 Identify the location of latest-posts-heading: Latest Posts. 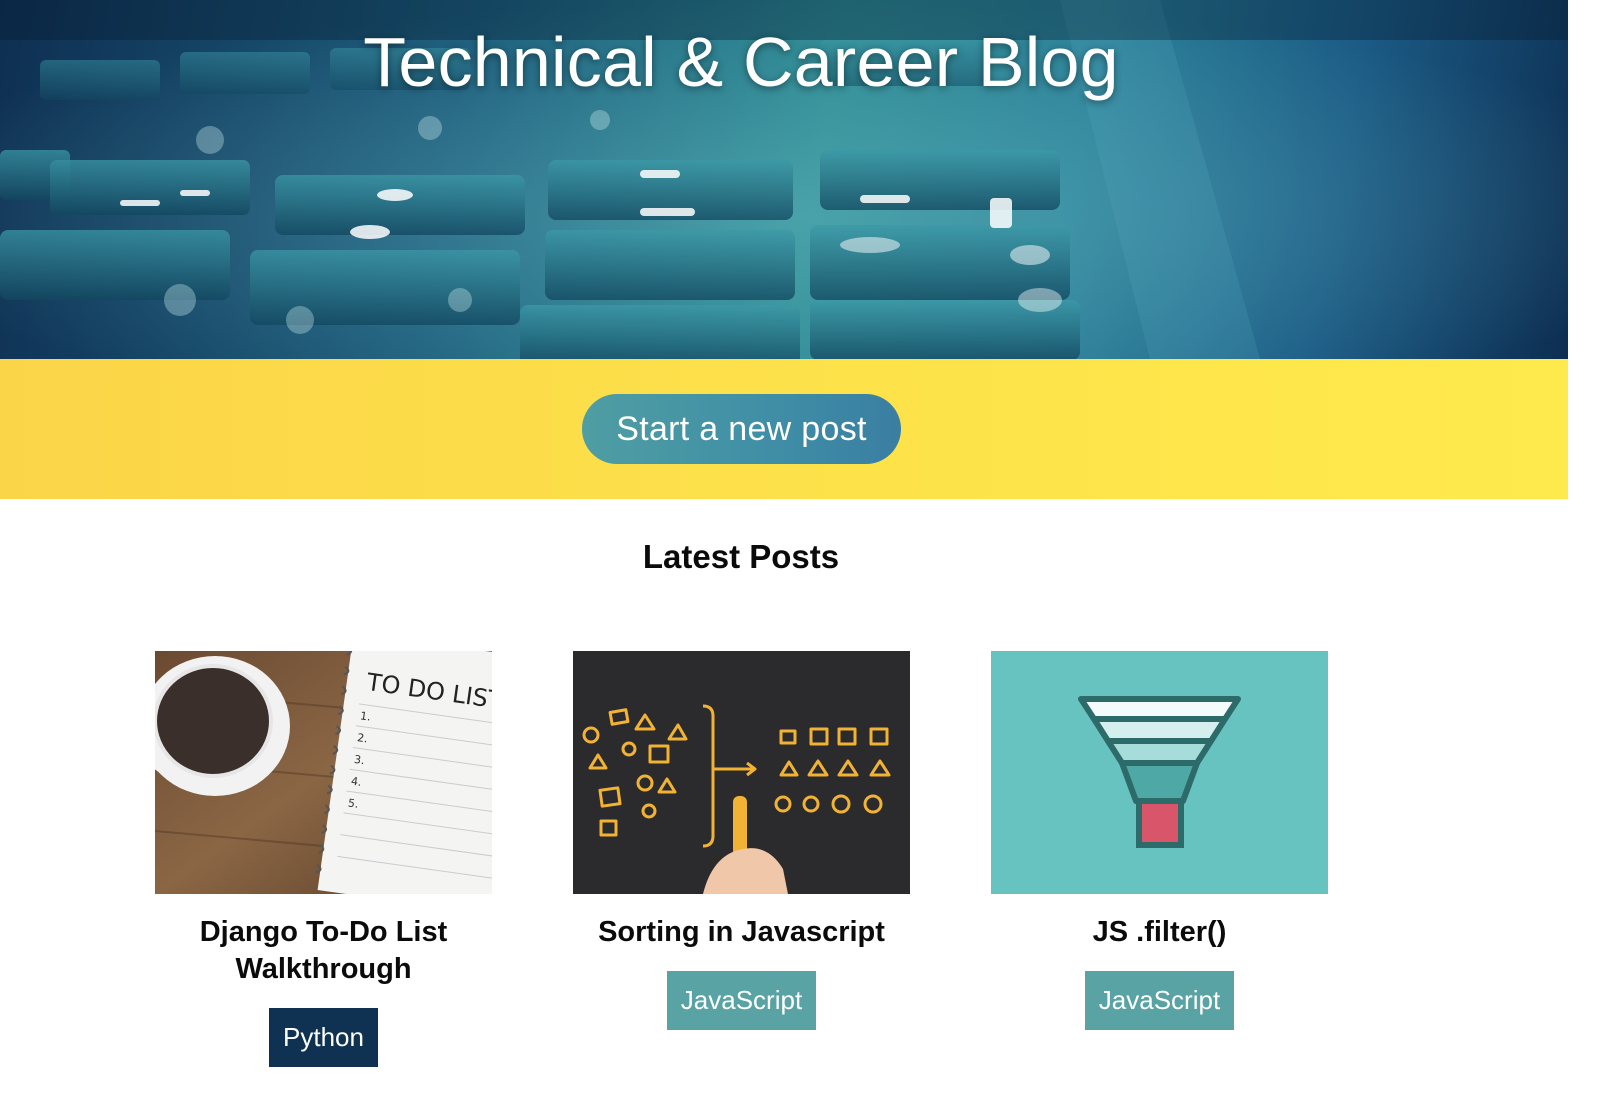
(741, 556).